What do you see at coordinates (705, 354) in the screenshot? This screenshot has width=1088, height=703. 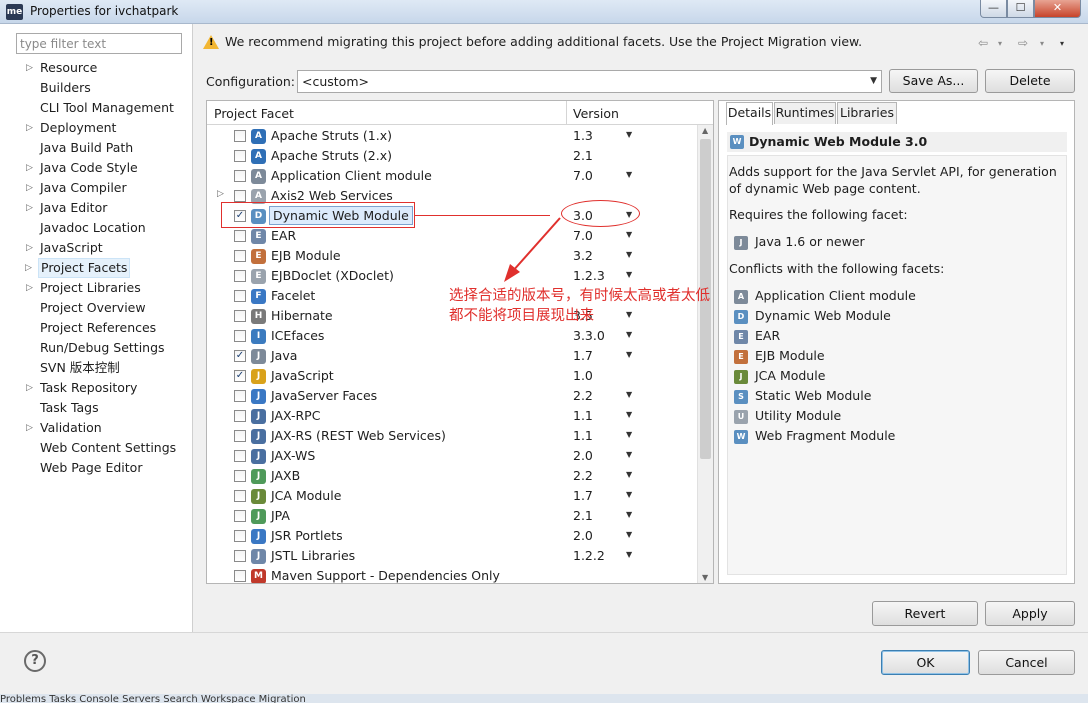 I see `facet-table-scrollbar: ▲ ▼` at bounding box center [705, 354].